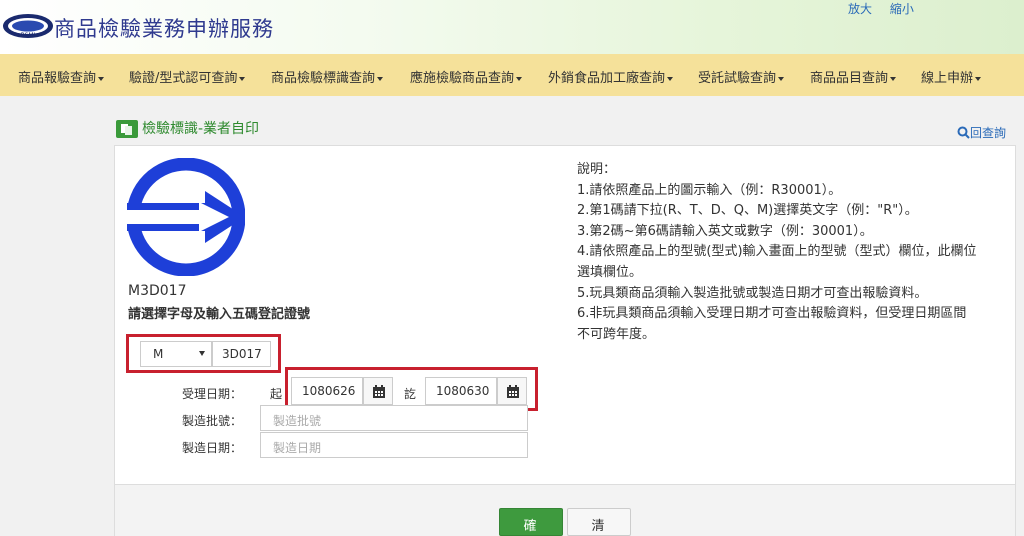 This screenshot has width=1024, height=536. What do you see at coordinates (747, 211) in the screenshot?
I see `note-line: 2.第1碼請下拉(R、T、D、Q、M)選擇英文字（例："R"）。` at bounding box center [747, 211].